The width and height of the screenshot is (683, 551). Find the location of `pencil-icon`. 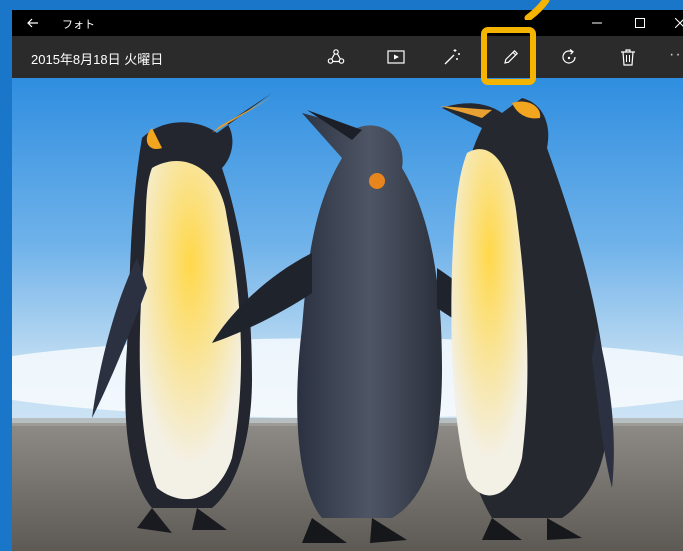

pencil-icon is located at coordinates (511, 56).